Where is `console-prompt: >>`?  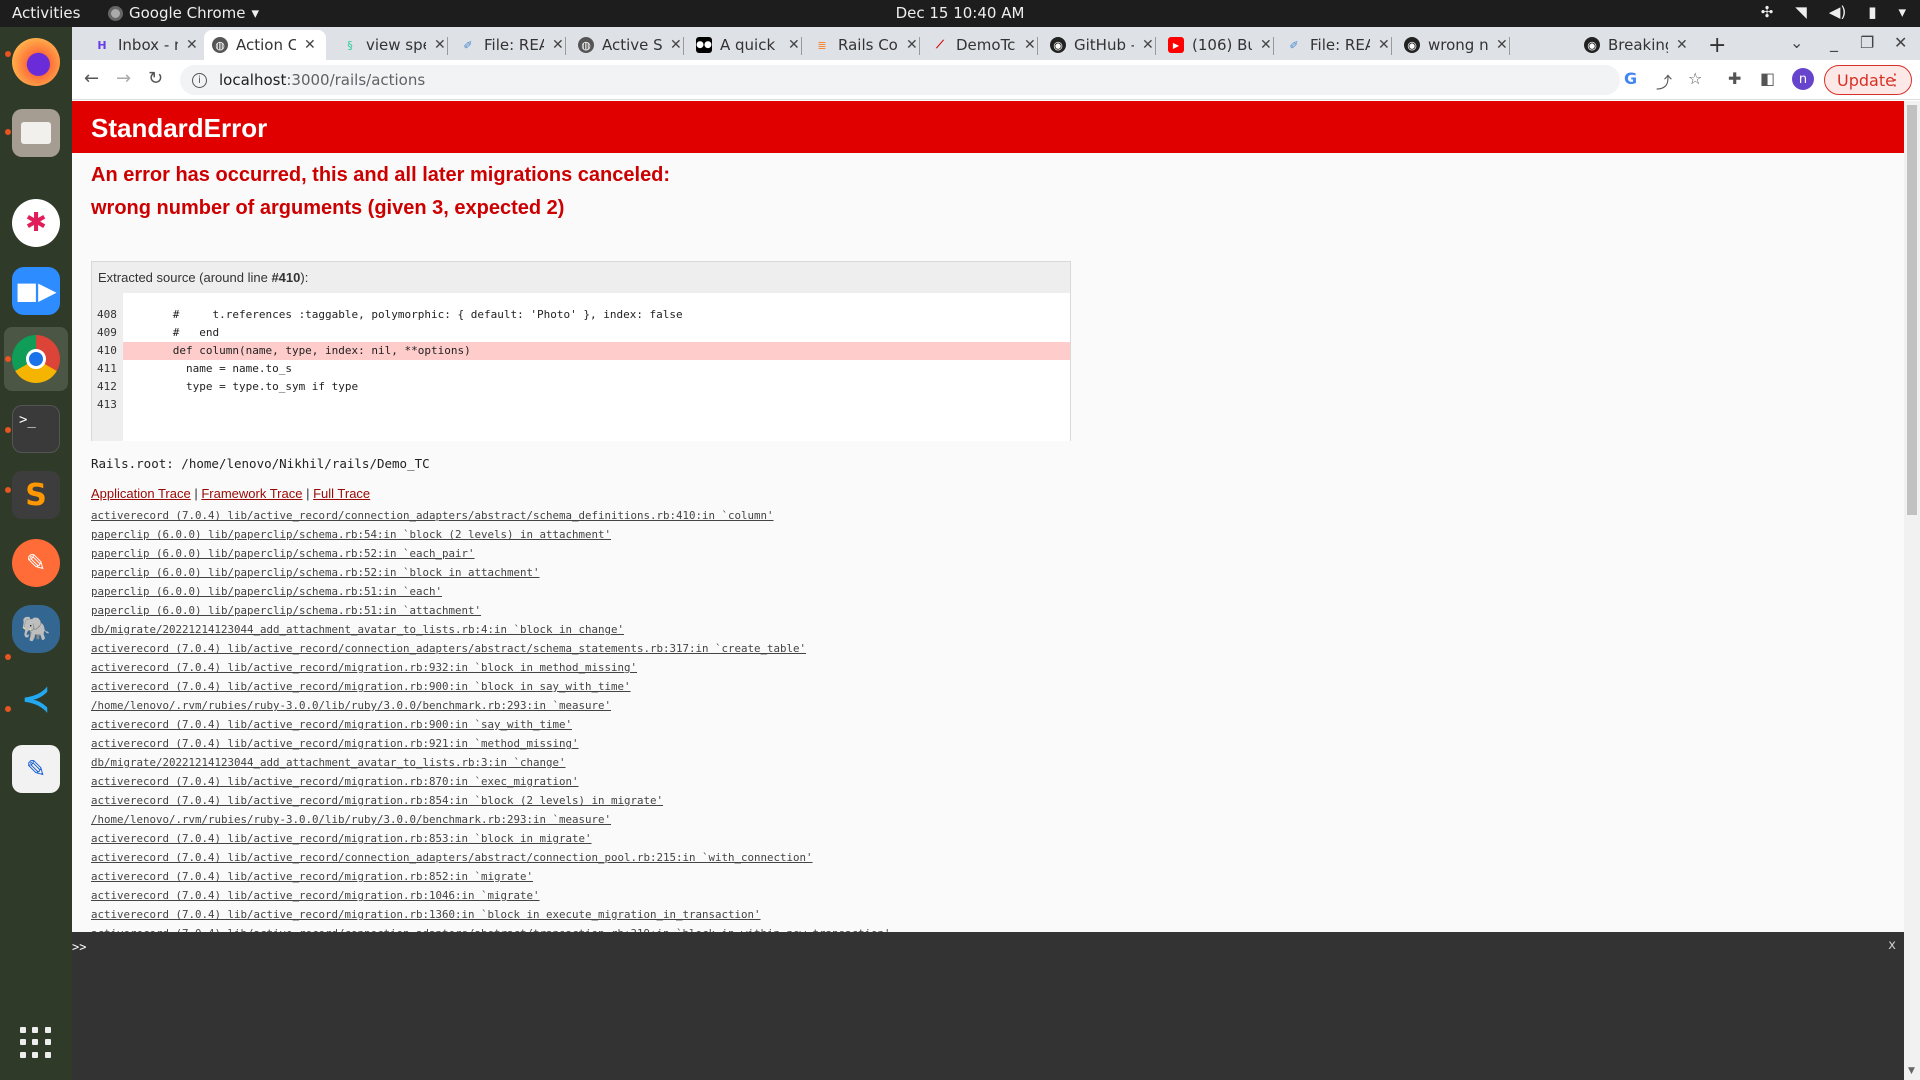 console-prompt: >> is located at coordinates (79, 947).